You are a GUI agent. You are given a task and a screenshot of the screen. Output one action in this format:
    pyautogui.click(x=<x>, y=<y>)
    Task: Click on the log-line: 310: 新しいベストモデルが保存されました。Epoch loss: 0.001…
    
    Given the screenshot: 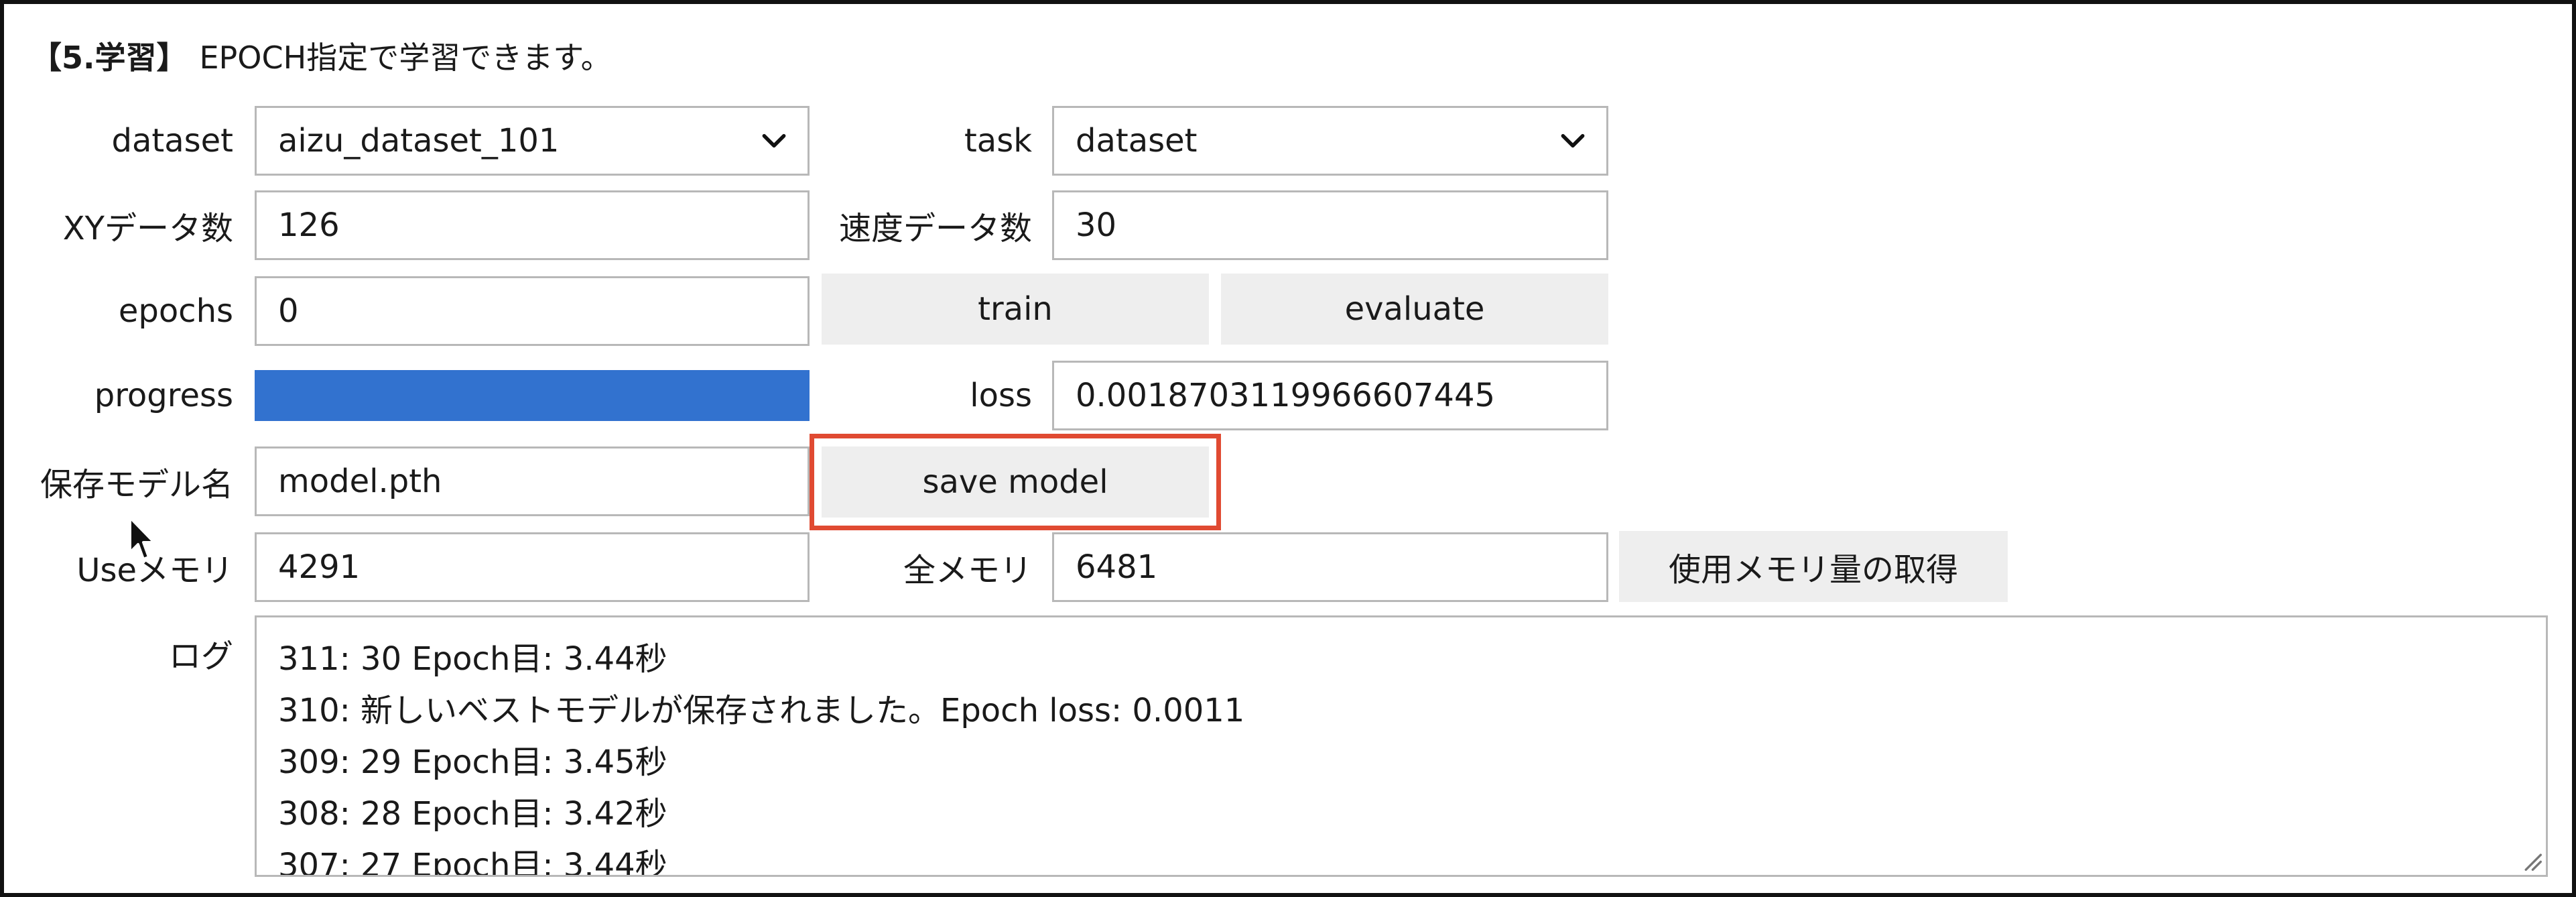 What is the action you would take?
    pyautogui.click(x=761, y=710)
    